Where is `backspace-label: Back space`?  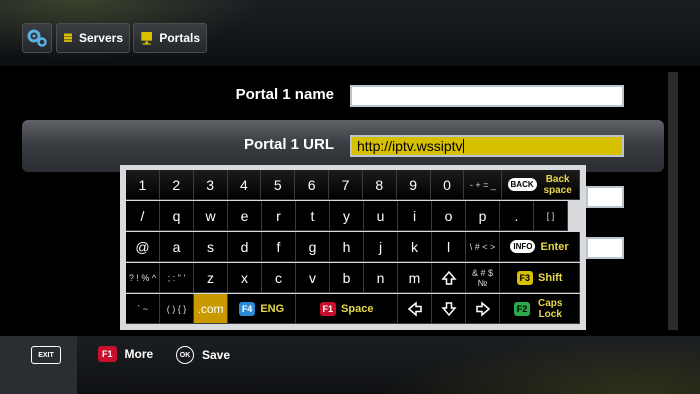 backspace-label: Back space is located at coordinates (557, 184).